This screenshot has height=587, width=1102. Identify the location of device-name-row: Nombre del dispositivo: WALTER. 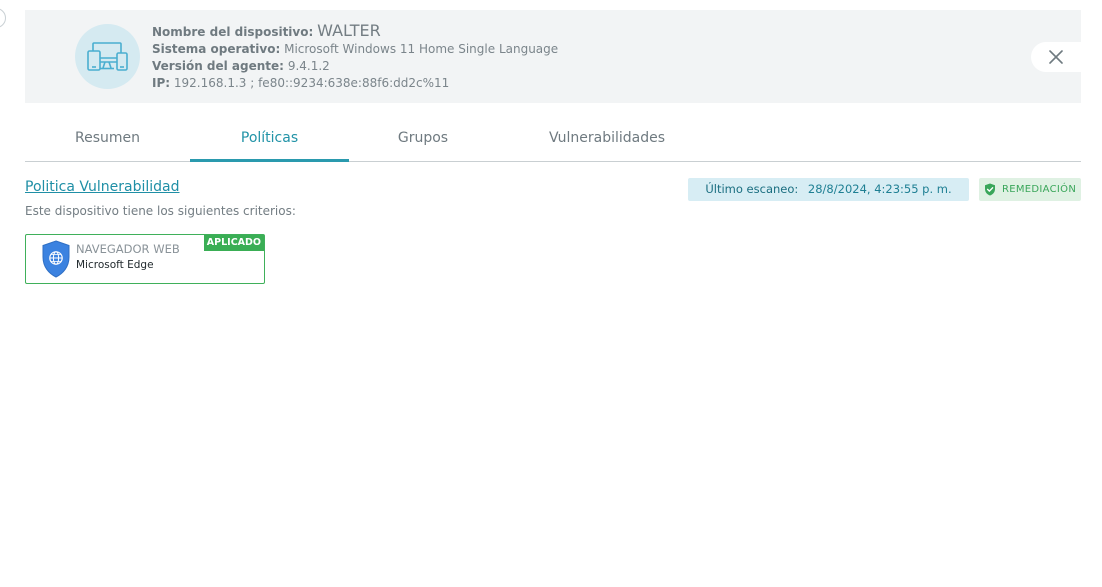
(355, 31).